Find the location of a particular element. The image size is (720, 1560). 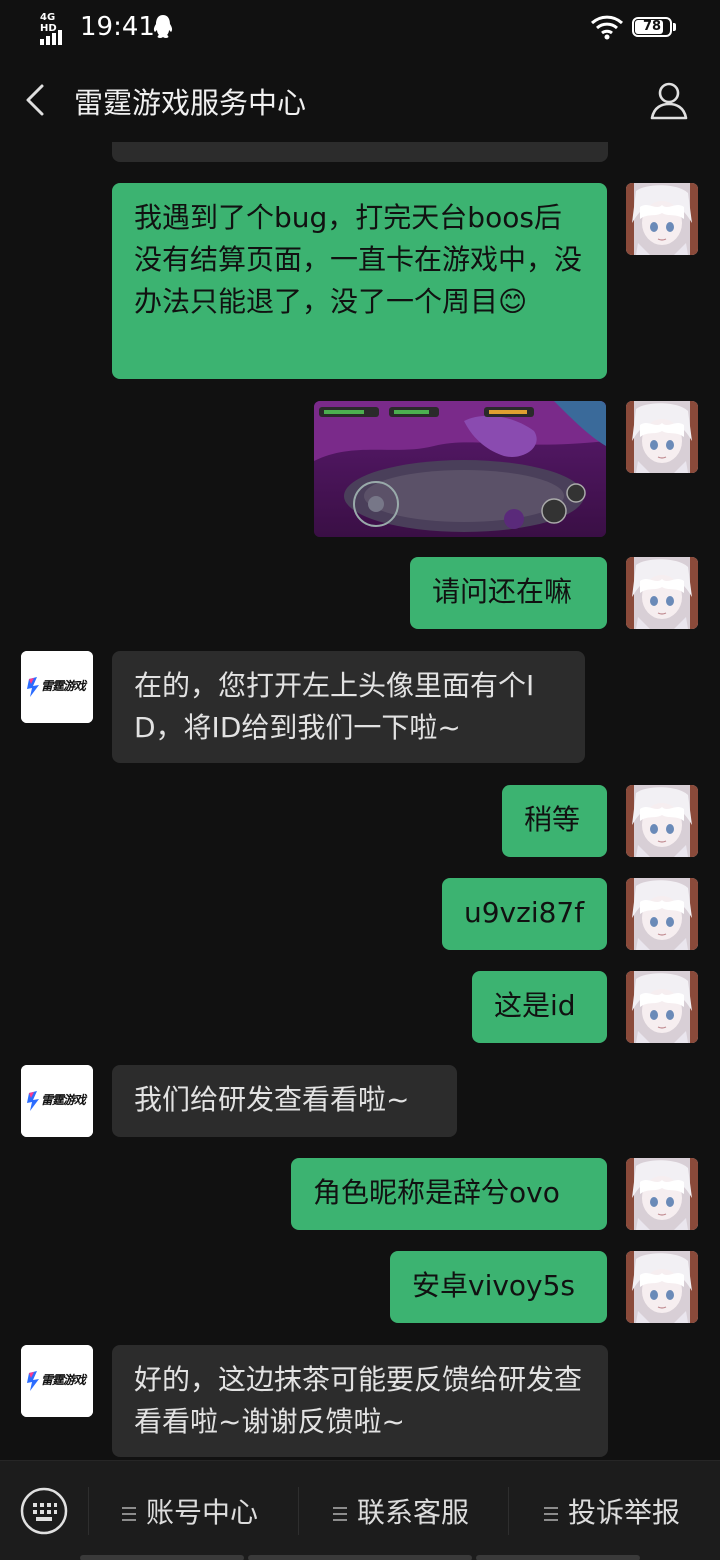

outgoing-message: 请问还在嘛 is located at coordinates (508, 593).